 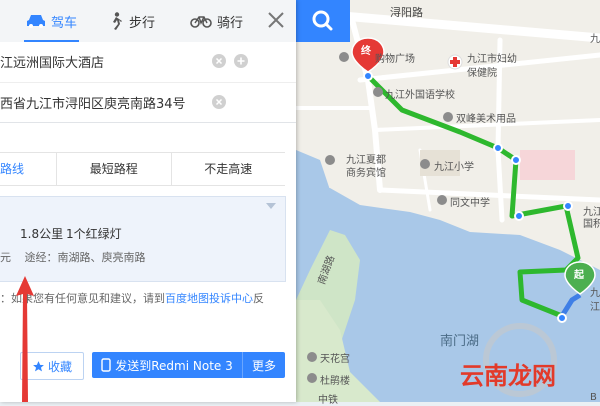 I want to click on hospital-icon, so click(x=455, y=62).